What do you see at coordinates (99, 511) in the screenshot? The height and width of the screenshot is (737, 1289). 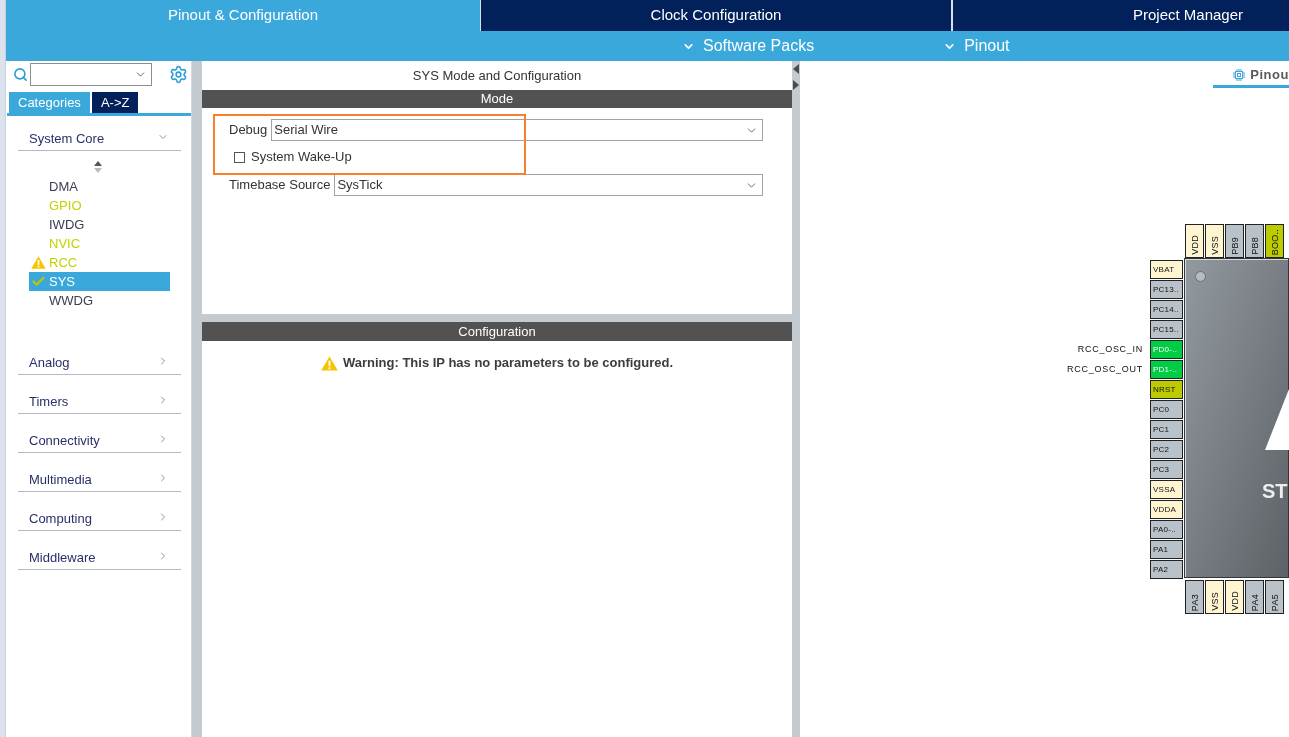 I see `category-header: Computing` at bounding box center [99, 511].